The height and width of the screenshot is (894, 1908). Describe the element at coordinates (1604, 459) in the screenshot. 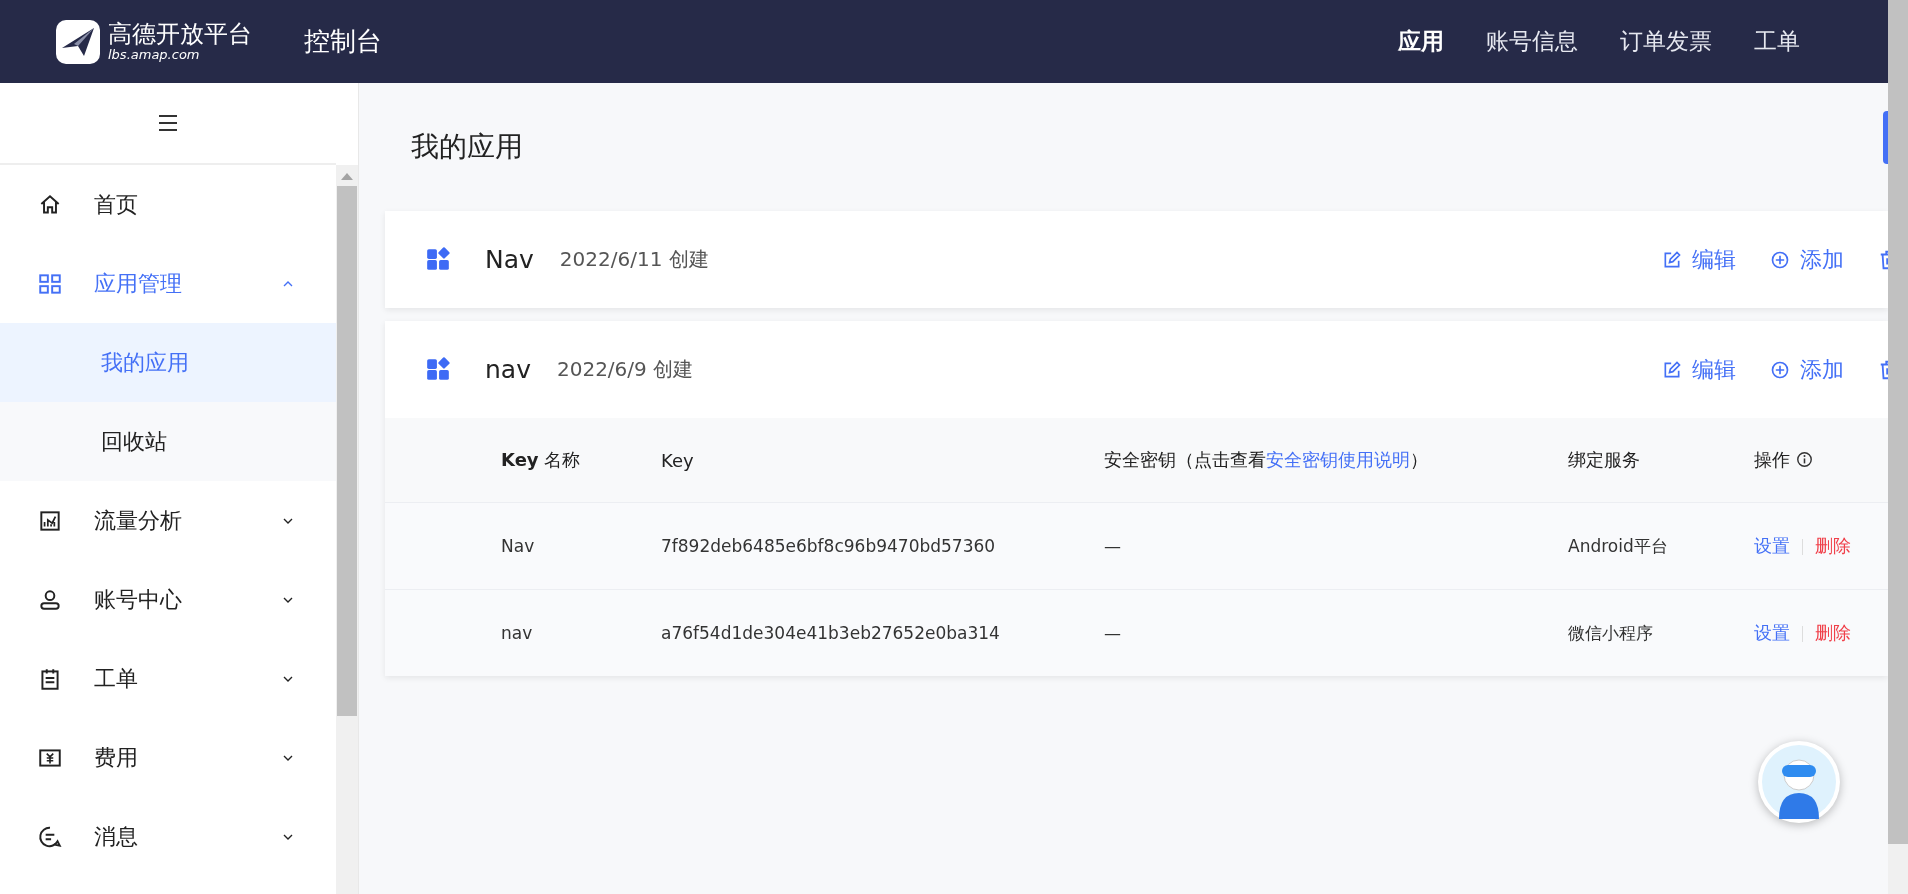

I see `column-header: 绑定服务` at that location.